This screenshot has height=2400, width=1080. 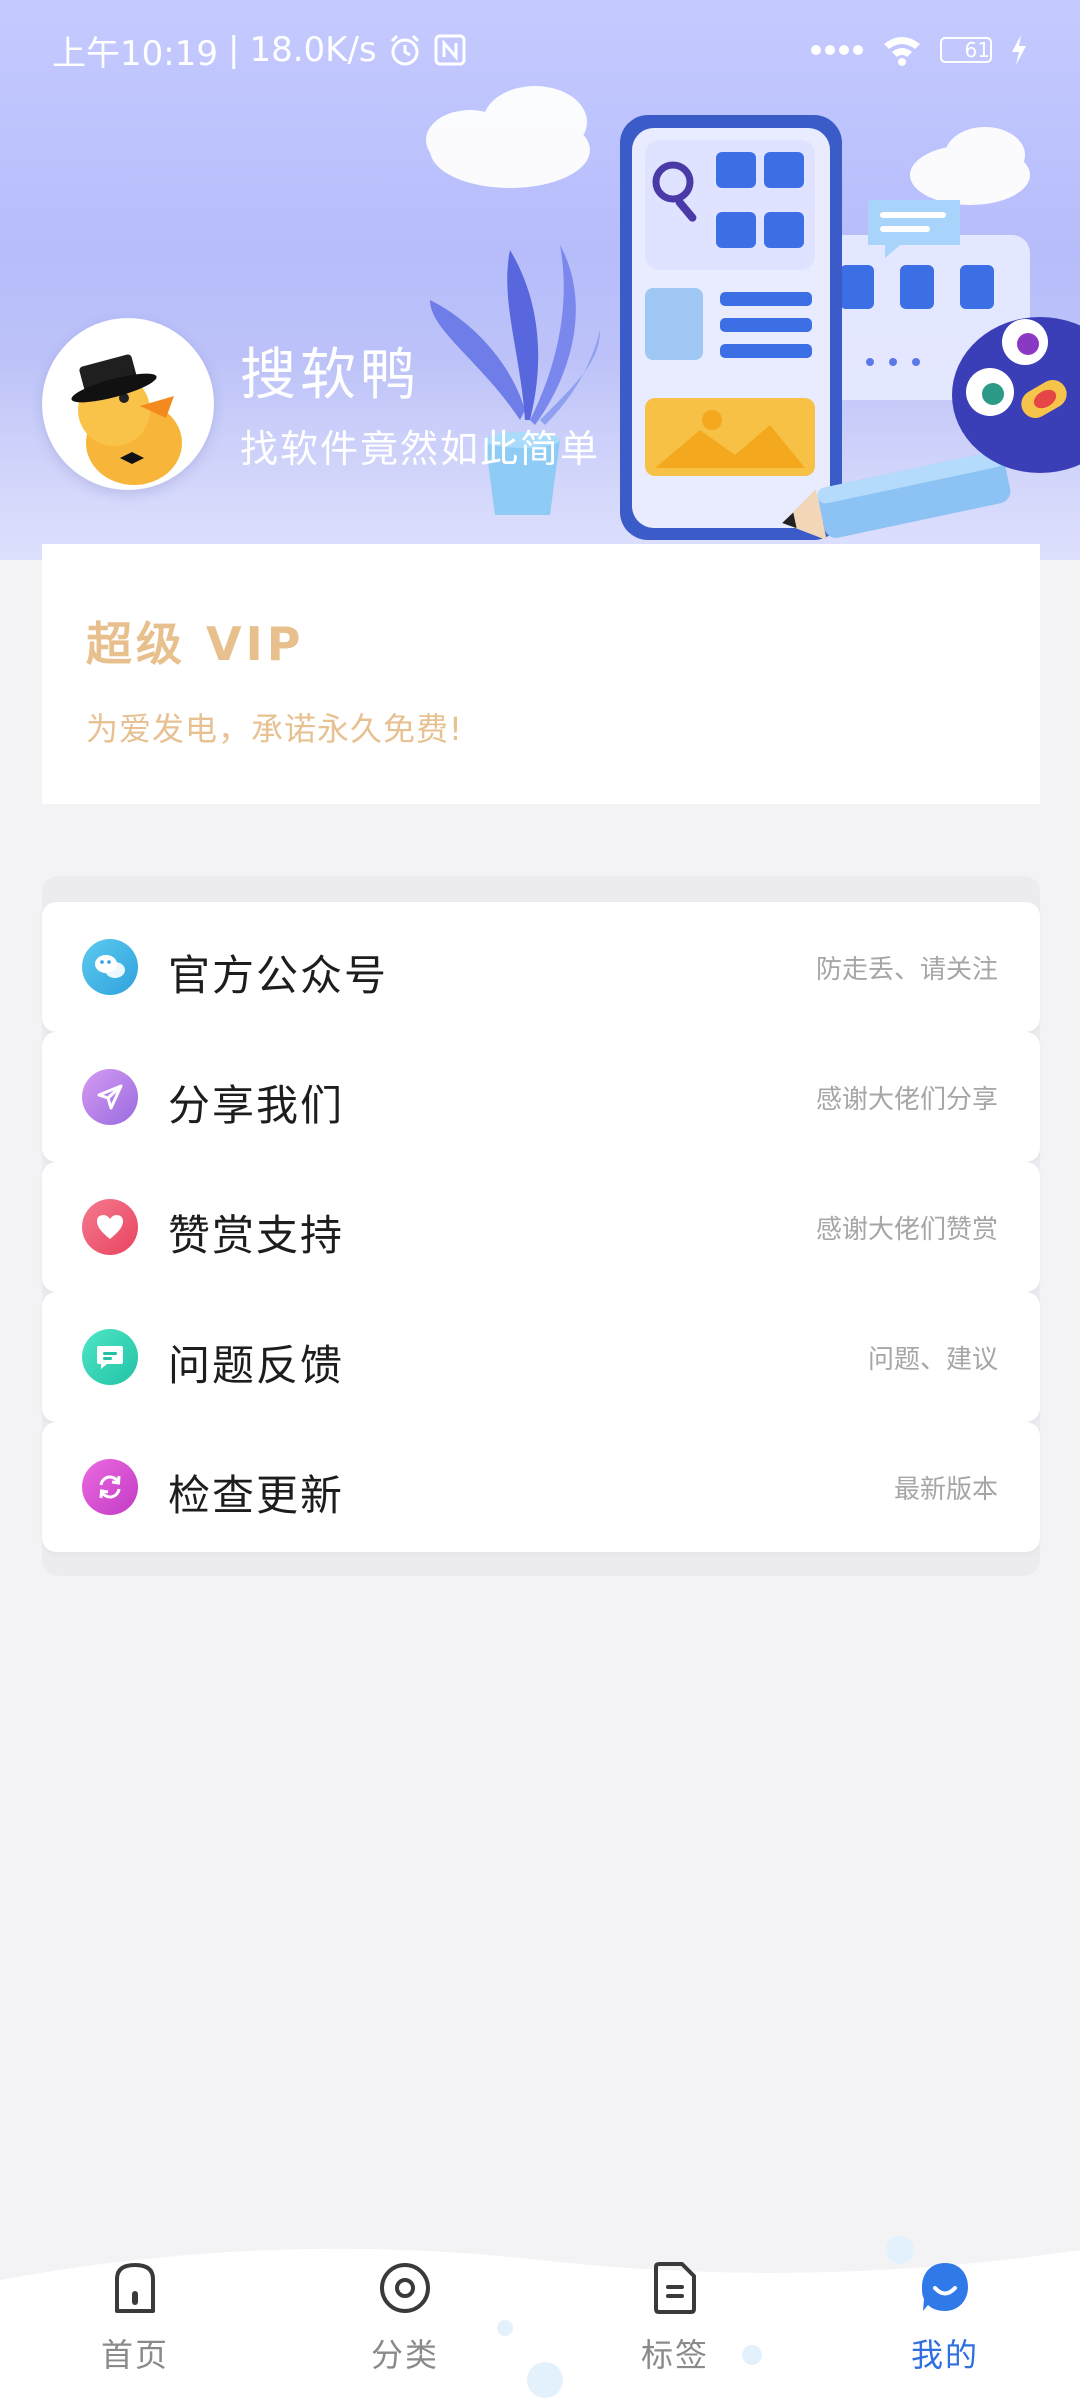 I want to click on menu-item-donate: 赞赏支持 感谢大佬们赞赏, so click(x=541, y=1227).